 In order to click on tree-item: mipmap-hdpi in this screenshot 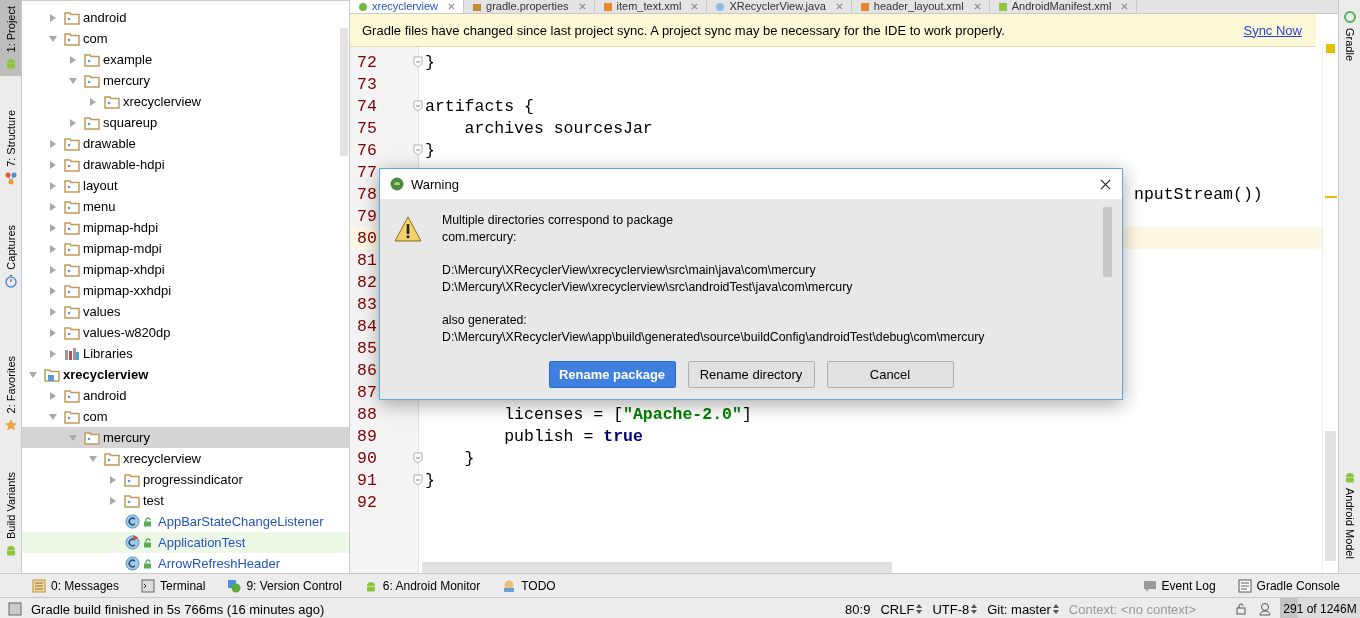, I will do `click(185, 227)`.